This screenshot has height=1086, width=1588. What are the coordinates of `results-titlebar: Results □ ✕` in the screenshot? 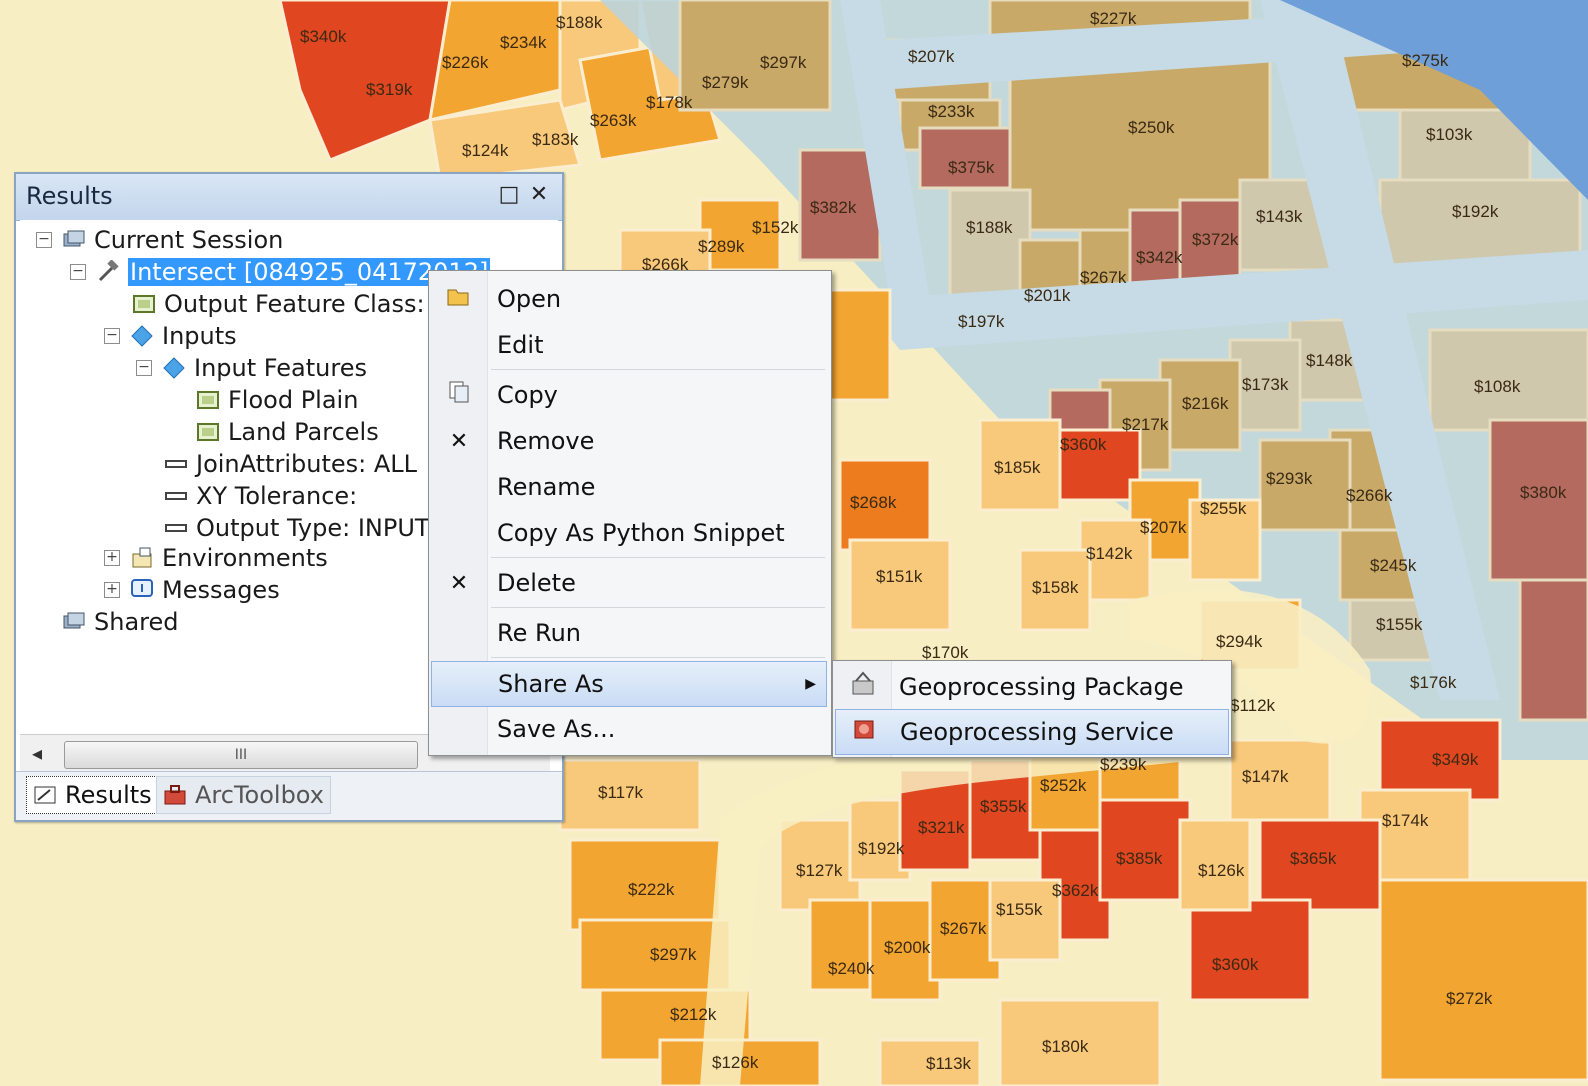 It's located at (289, 197).